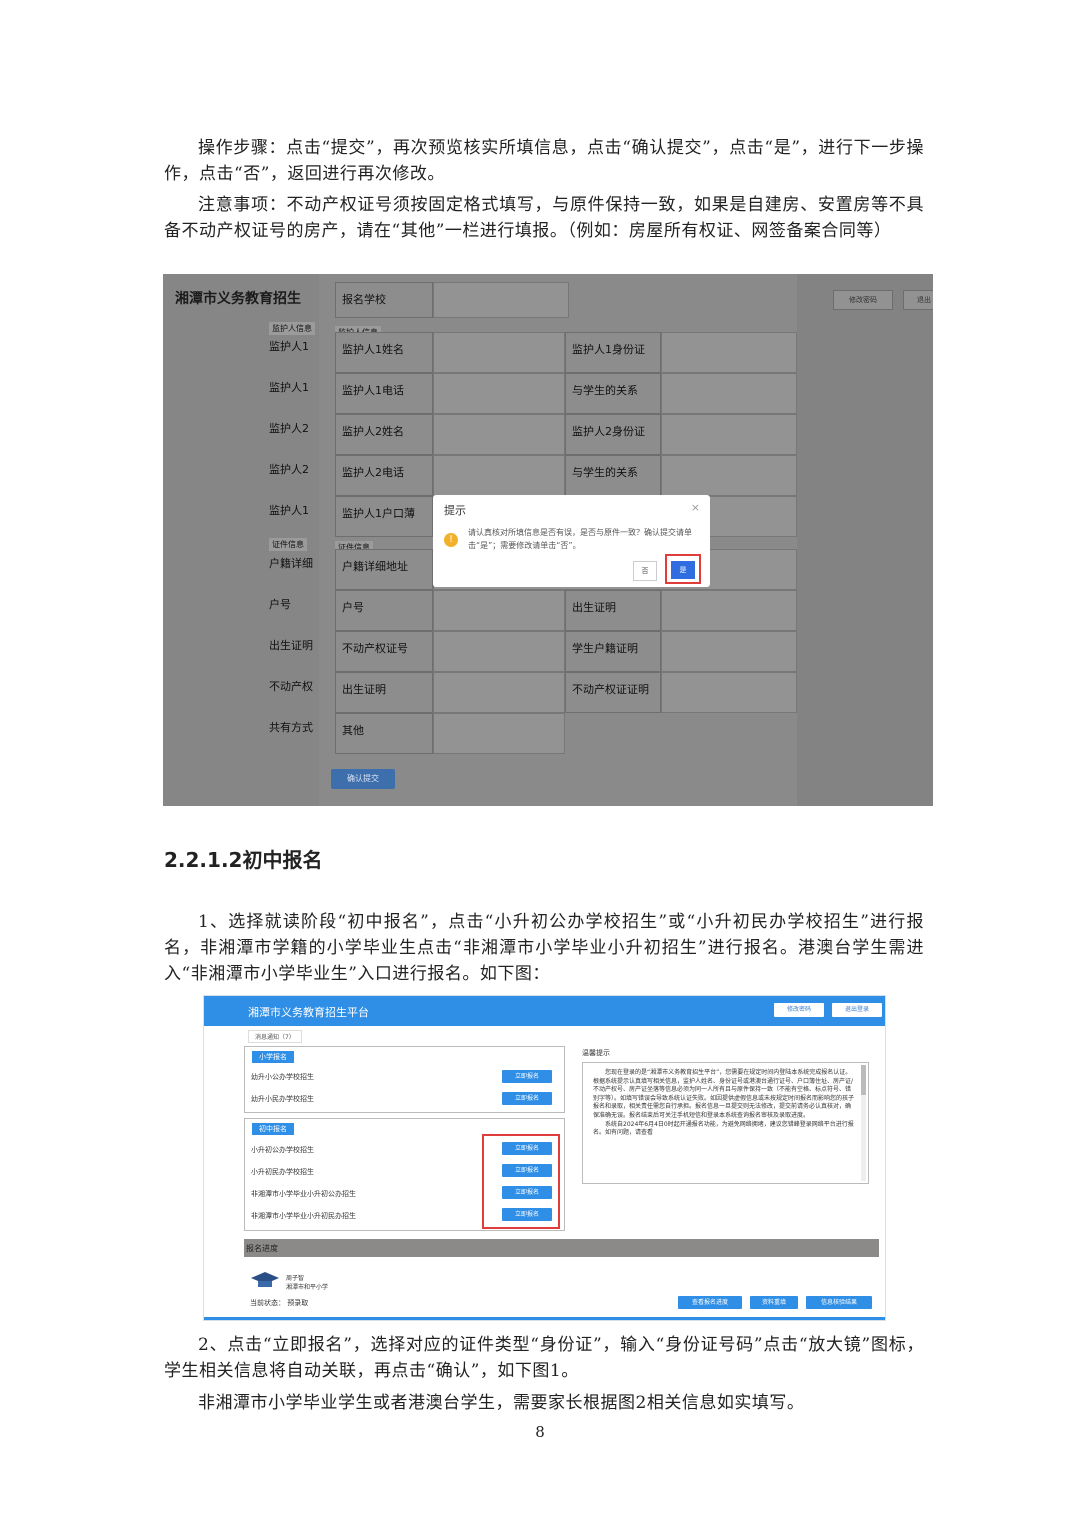 This screenshot has width=1080, height=1527. I want to click on primary-tag: 小学报名, so click(273, 1057).